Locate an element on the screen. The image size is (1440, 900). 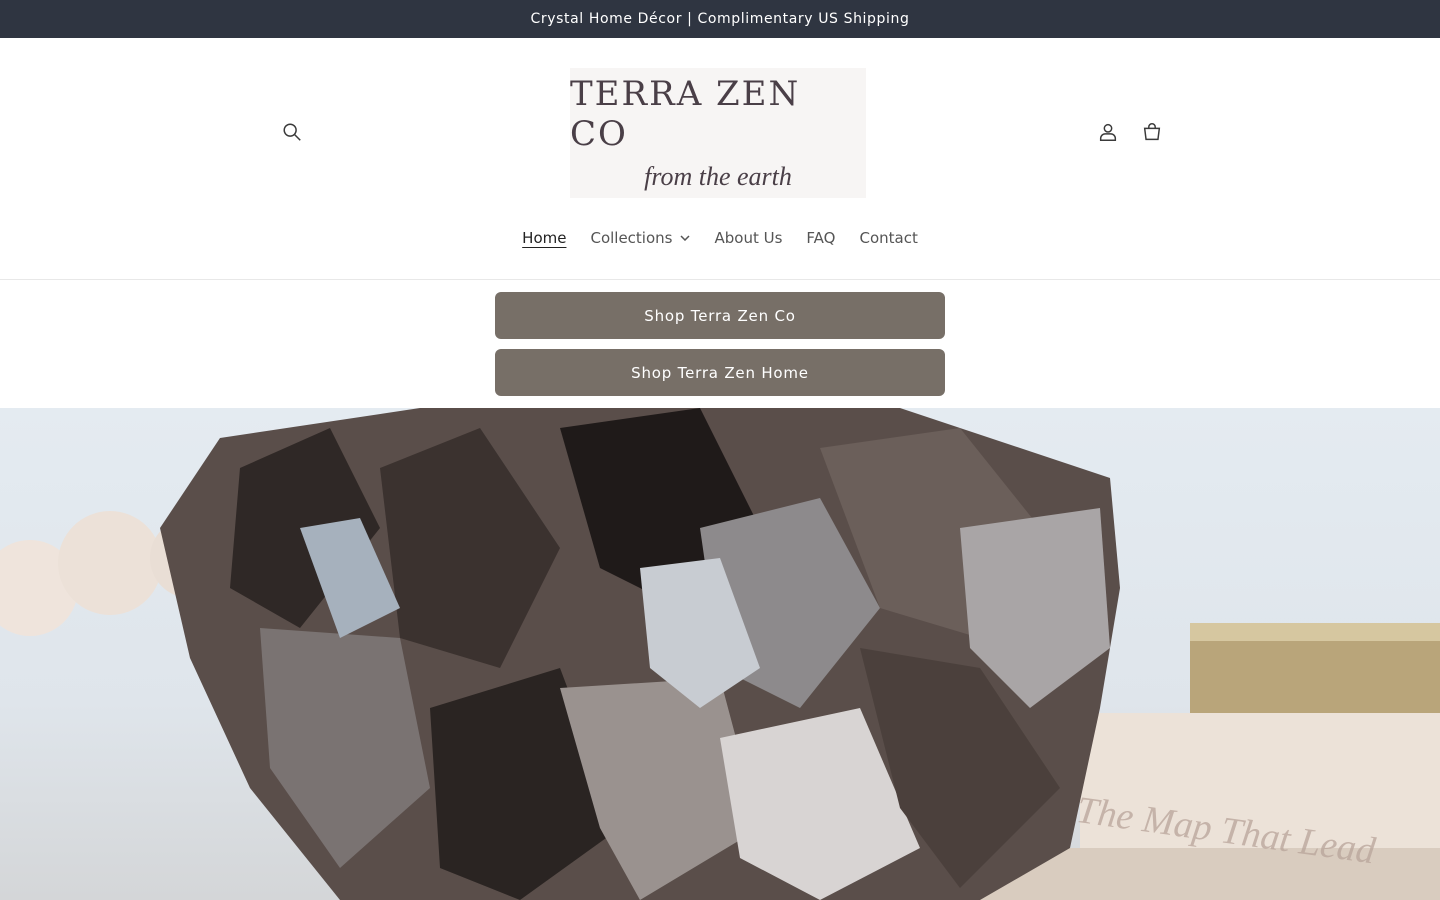
account-button is located at coordinates (1108, 132).